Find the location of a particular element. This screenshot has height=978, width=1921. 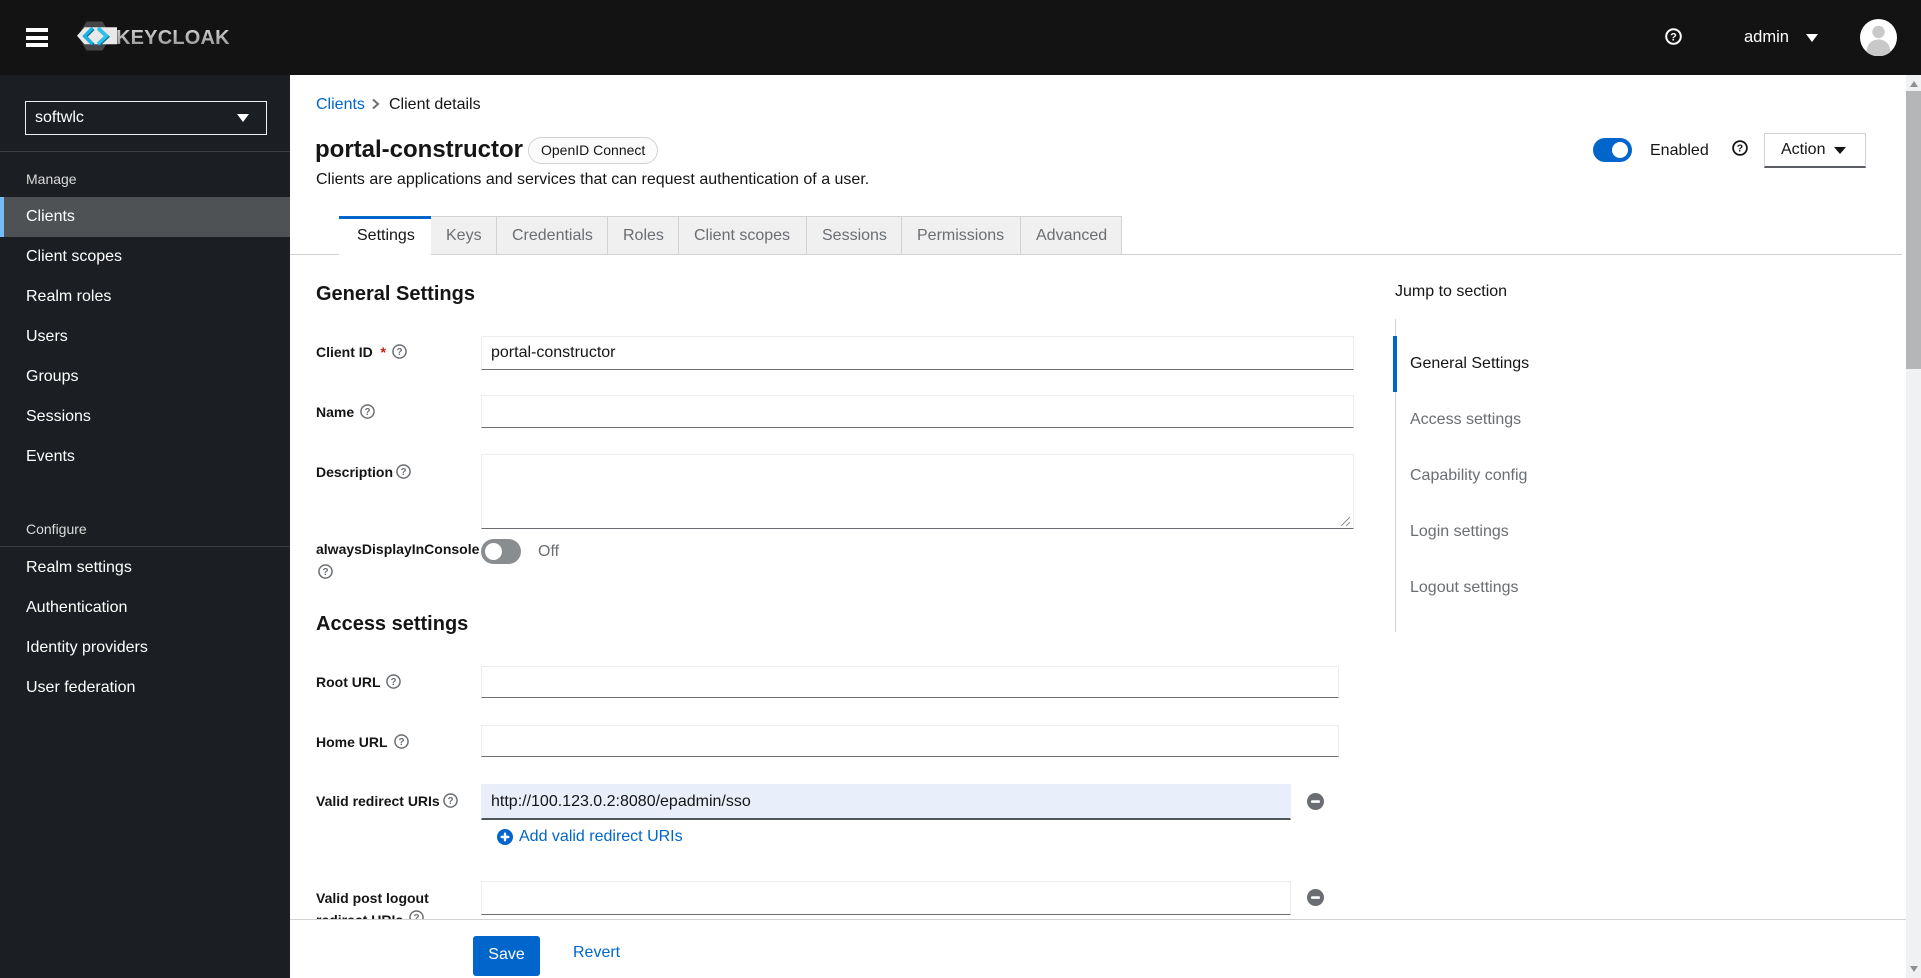

svg-text: KEYCLOAK is located at coordinates (173, 38).